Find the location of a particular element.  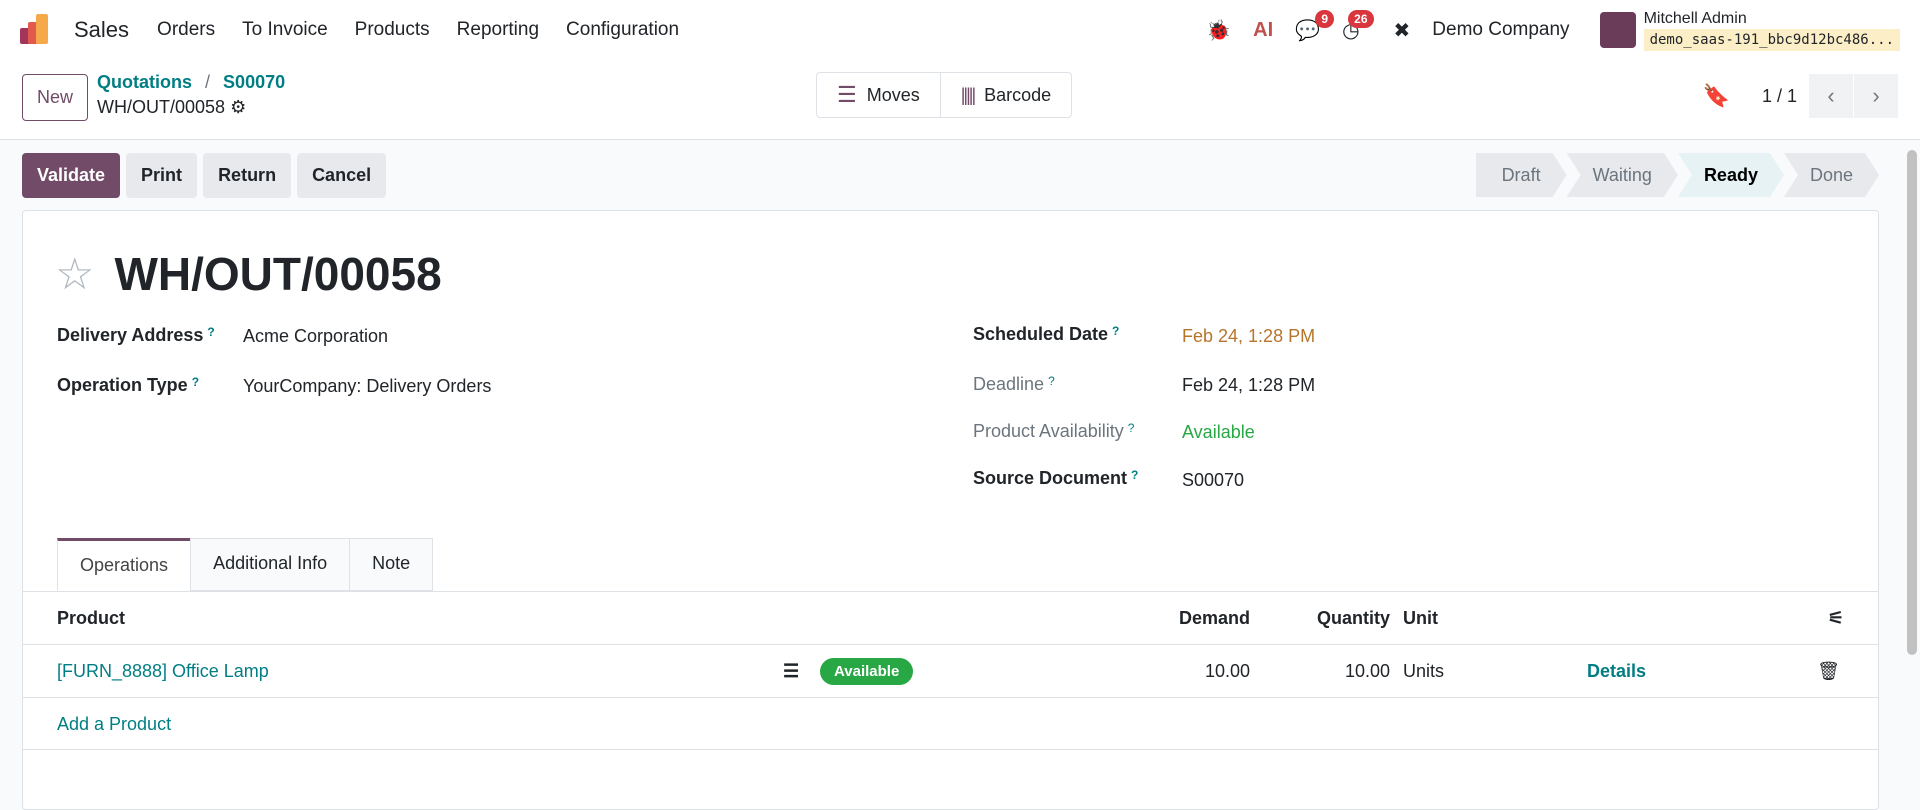

deadline-field: Feb 24, 1:28 PM is located at coordinates (1248, 385).